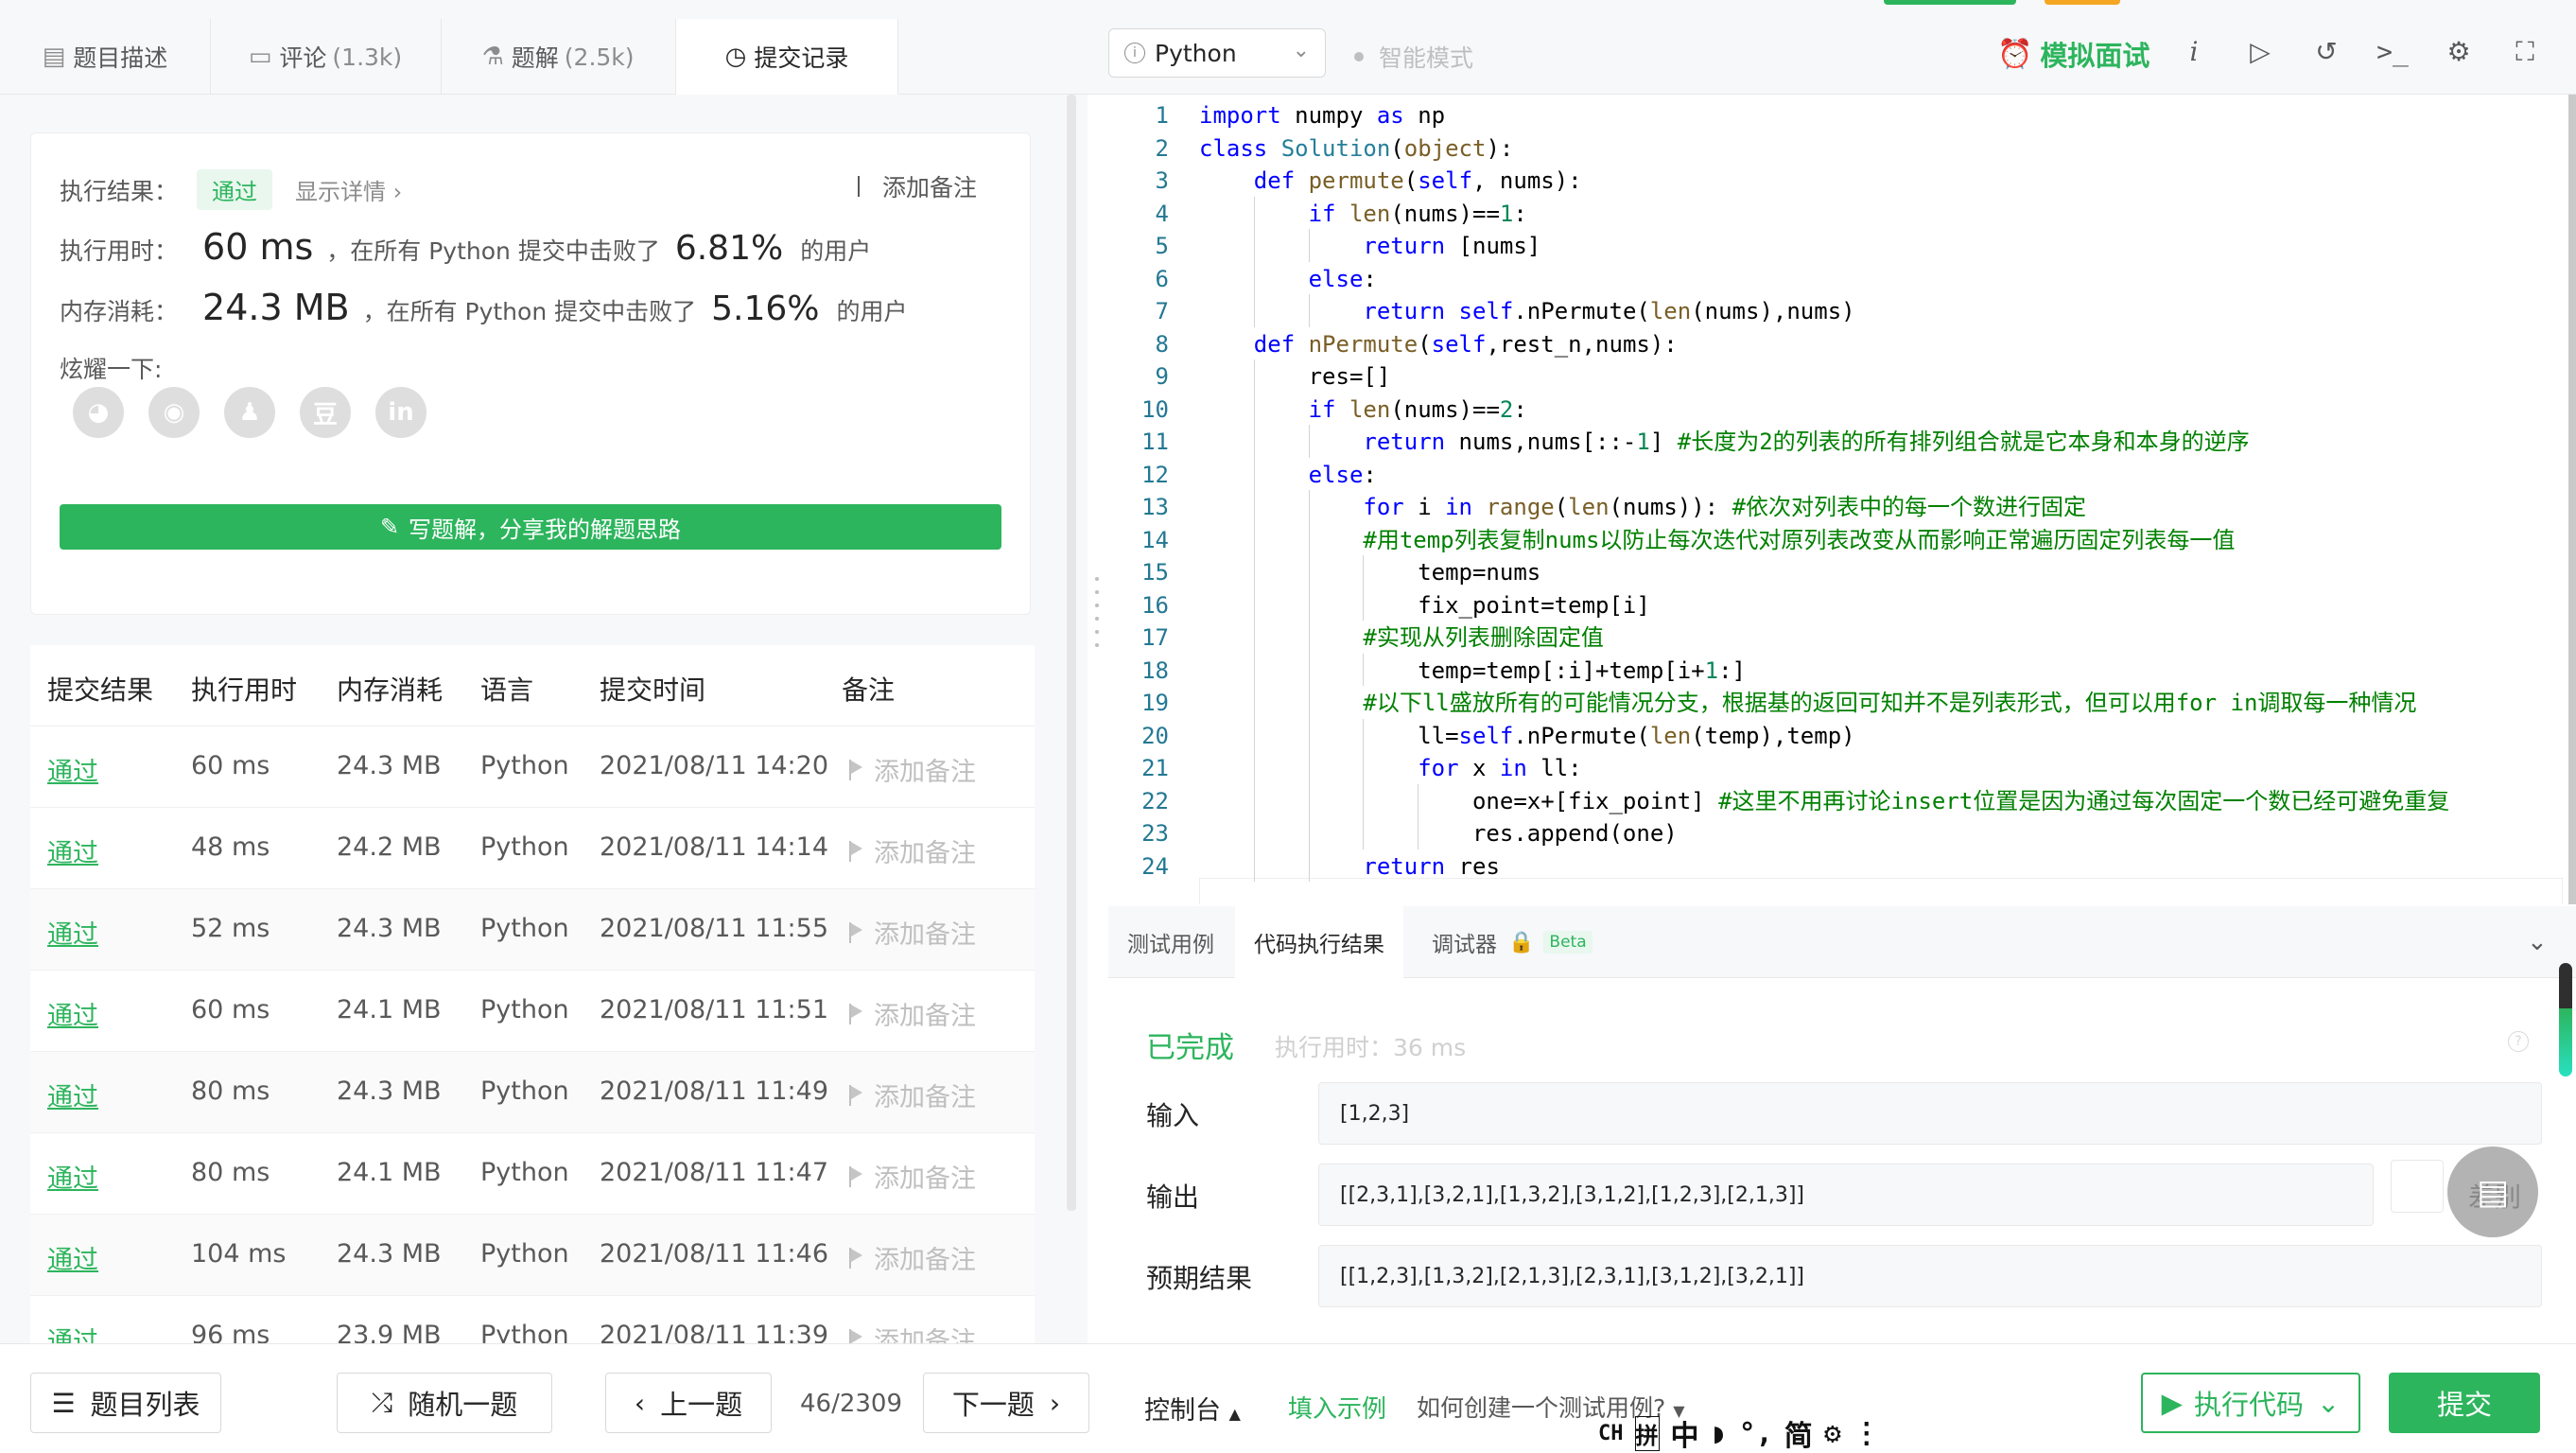  What do you see at coordinates (2525, 52) in the screenshot?
I see `fullscreen-icon: ⛶` at bounding box center [2525, 52].